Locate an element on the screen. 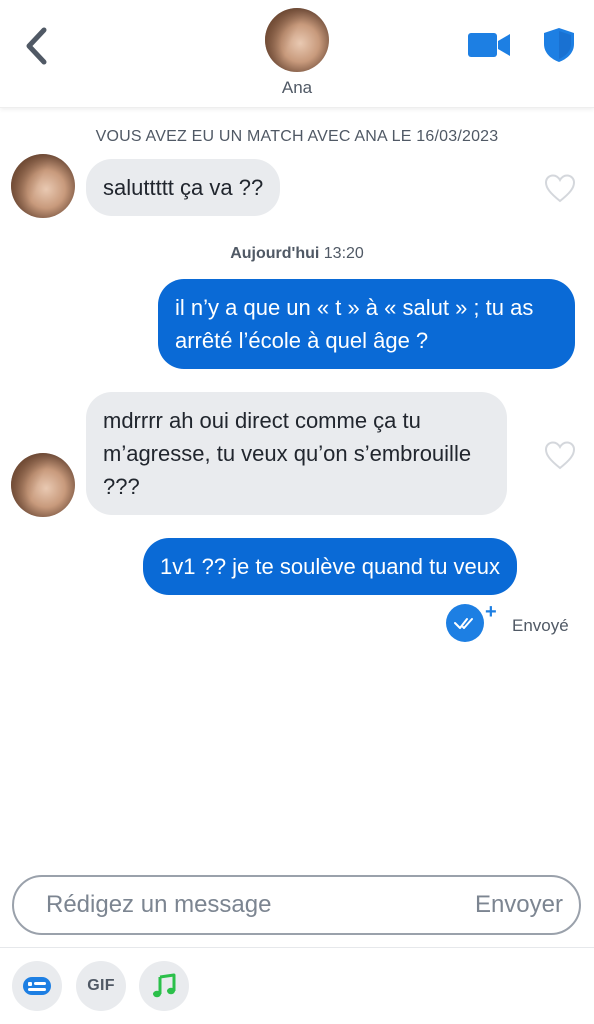  chat-header: Ana is located at coordinates (297, 54).